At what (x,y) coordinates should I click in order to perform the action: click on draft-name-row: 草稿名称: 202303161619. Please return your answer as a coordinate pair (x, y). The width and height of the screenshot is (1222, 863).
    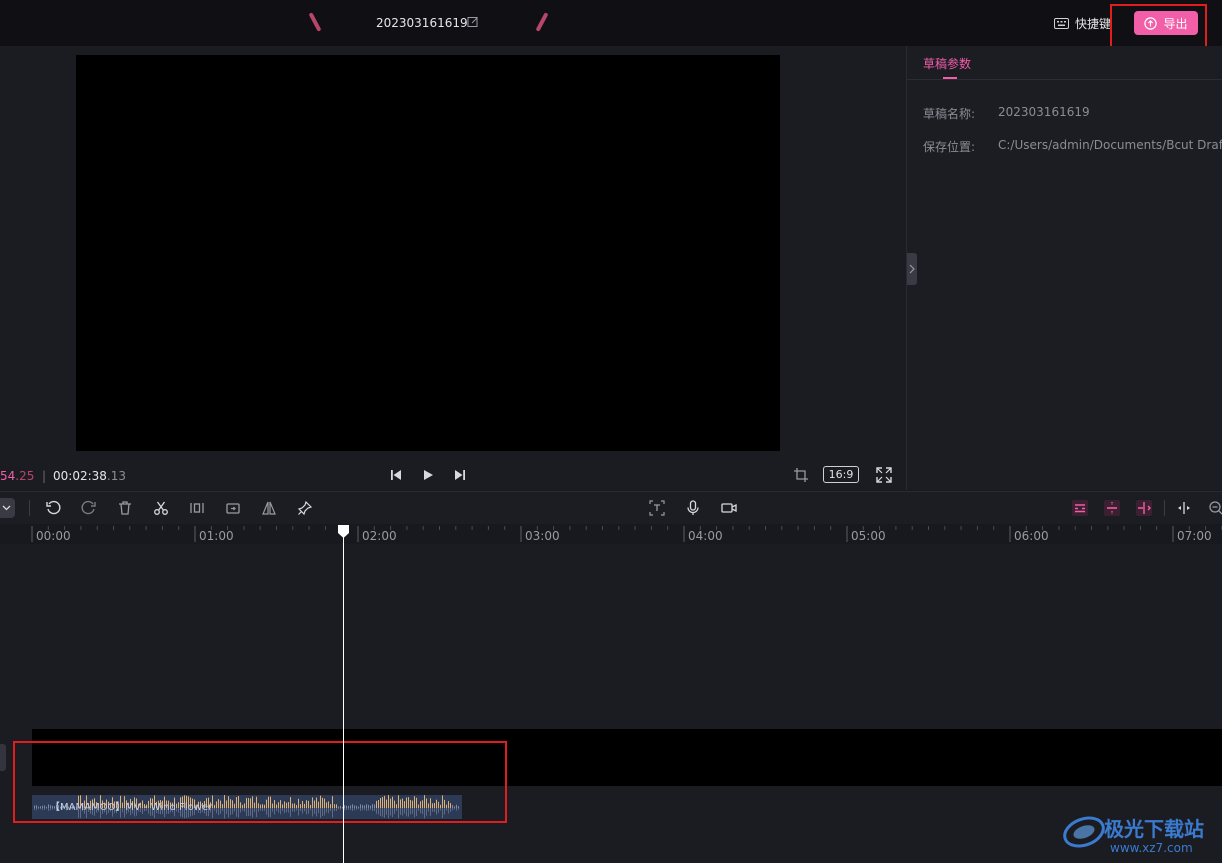
    Looking at the image, I should click on (1006, 113).